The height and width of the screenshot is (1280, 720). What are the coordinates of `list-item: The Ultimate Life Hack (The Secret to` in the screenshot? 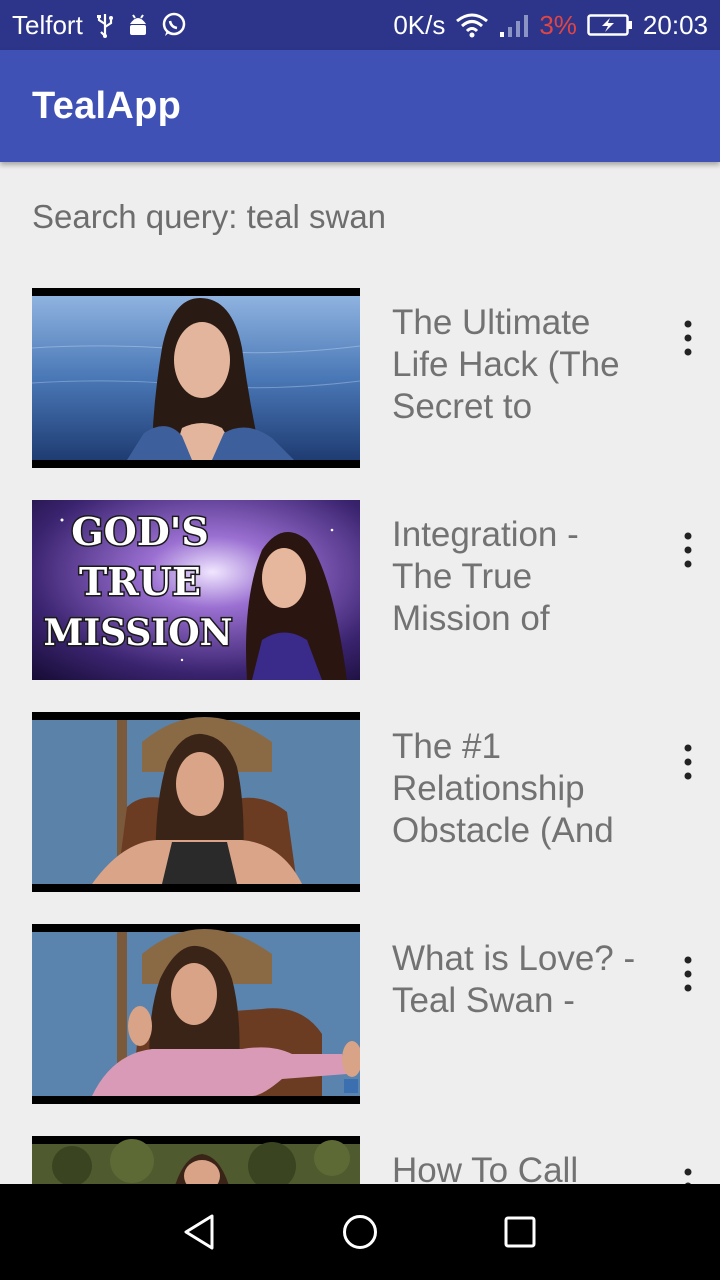 It's located at (360, 378).